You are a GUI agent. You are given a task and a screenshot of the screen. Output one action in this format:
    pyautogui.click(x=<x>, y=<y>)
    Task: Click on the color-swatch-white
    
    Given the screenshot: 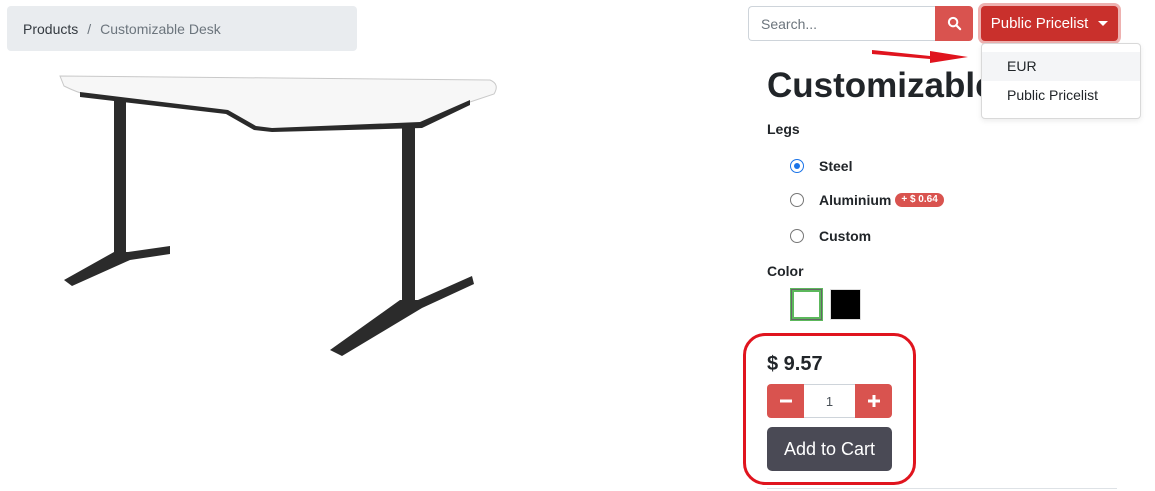 What is the action you would take?
    pyautogui.click(x=806, y=304)
    